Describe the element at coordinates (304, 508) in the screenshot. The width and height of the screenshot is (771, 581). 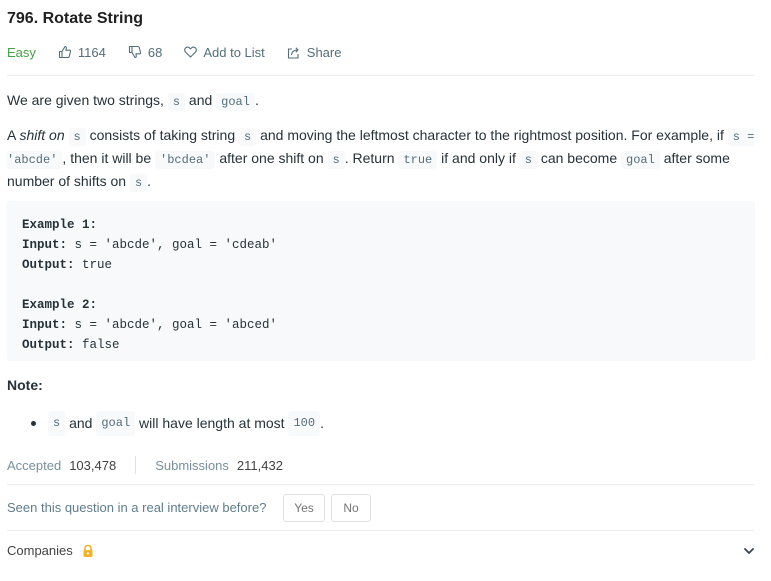
I see `yes-button: Yes` at that location.